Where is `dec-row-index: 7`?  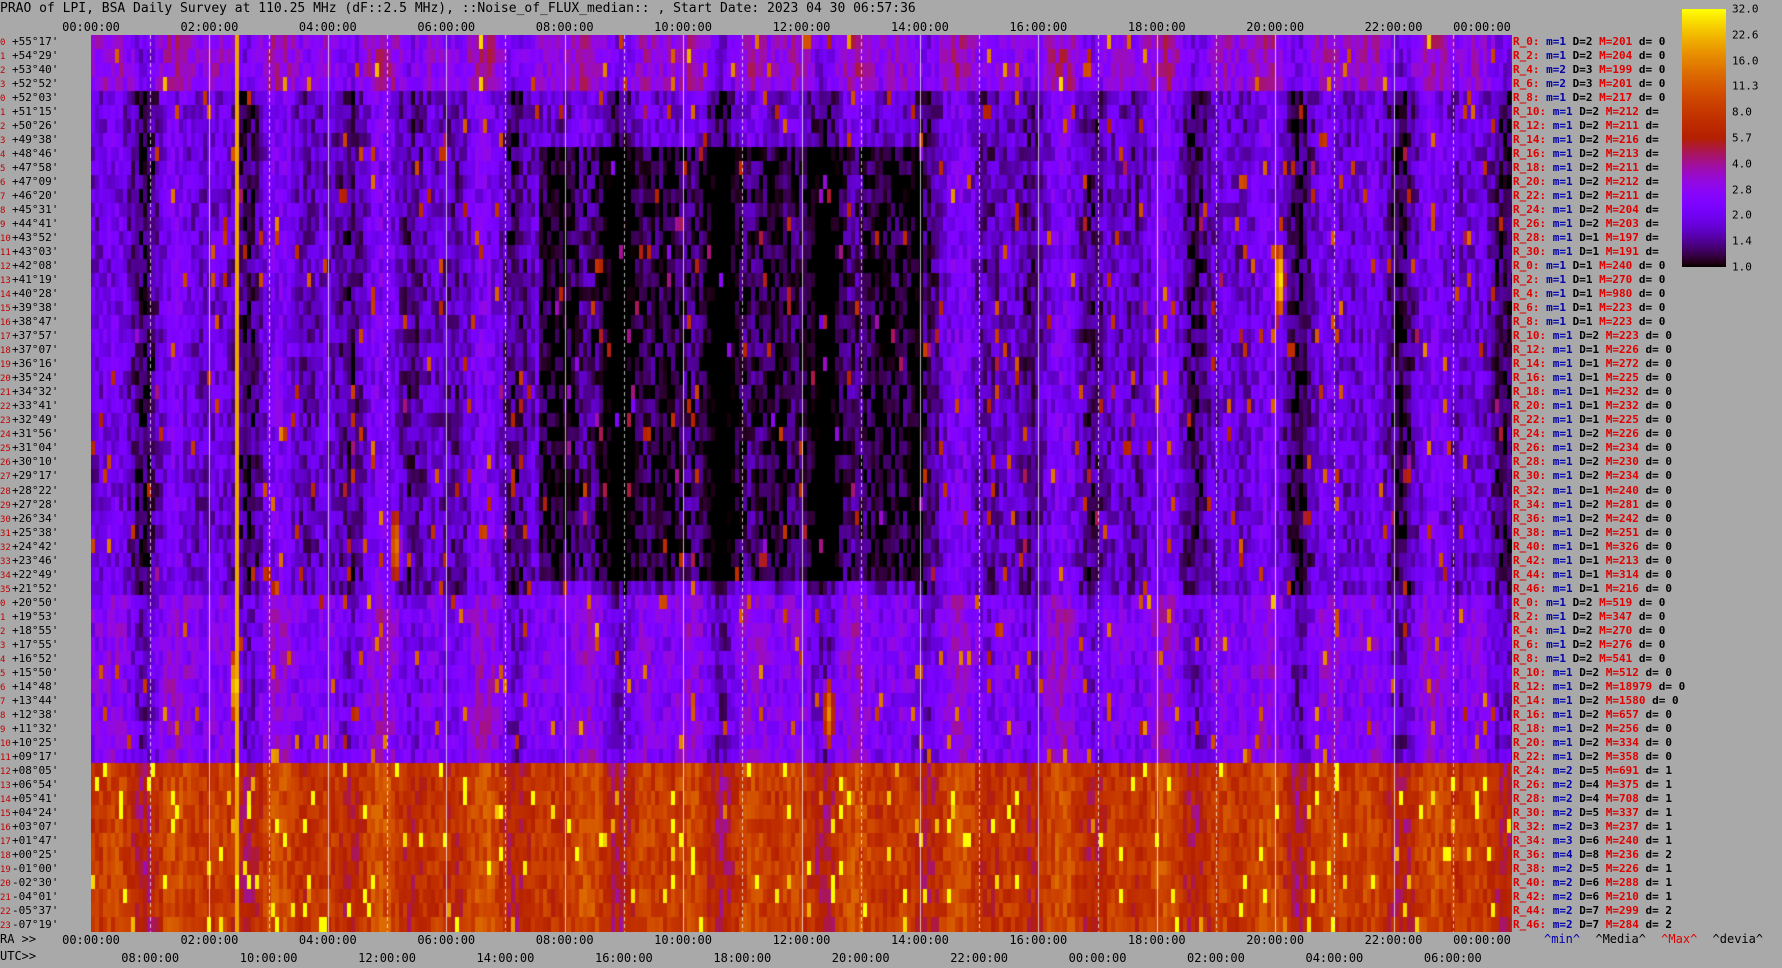 dec-row-index: 7 is located at coordinates (3, 197).